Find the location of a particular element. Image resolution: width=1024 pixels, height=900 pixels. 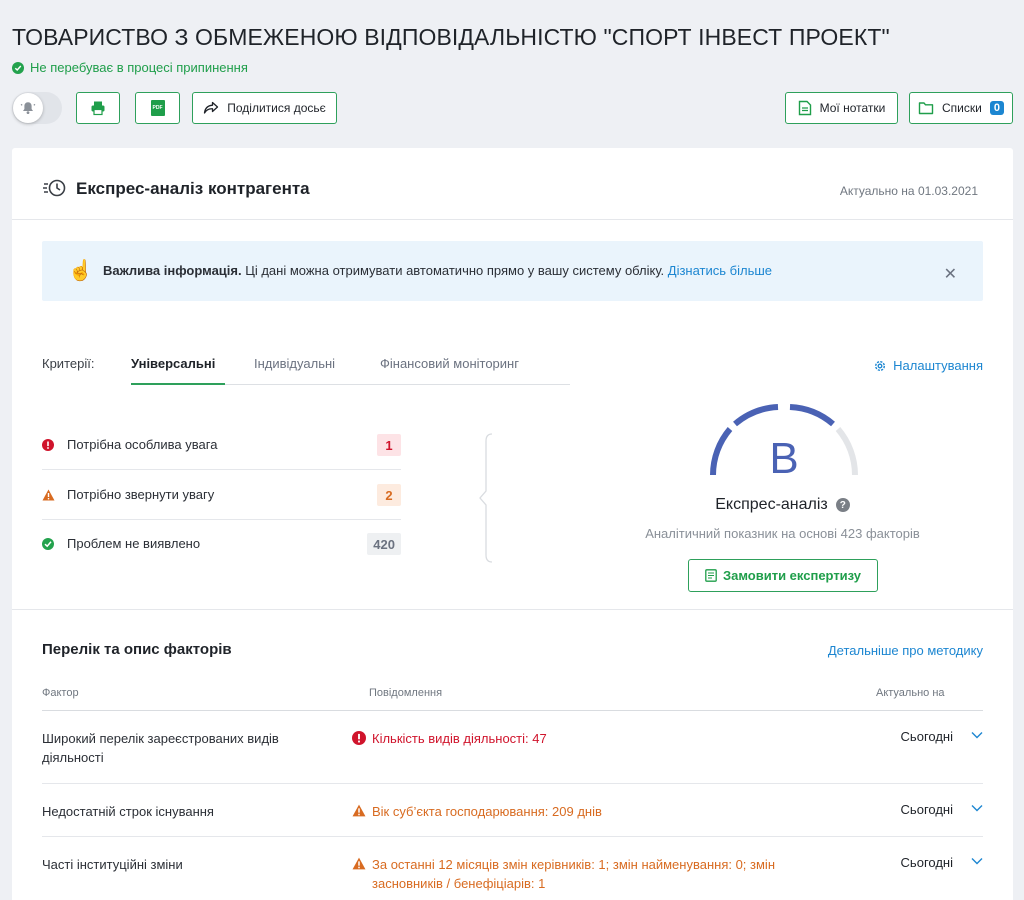

criteria-row-label: Потрібно звернути увагу is located at coordinates (141, 494).